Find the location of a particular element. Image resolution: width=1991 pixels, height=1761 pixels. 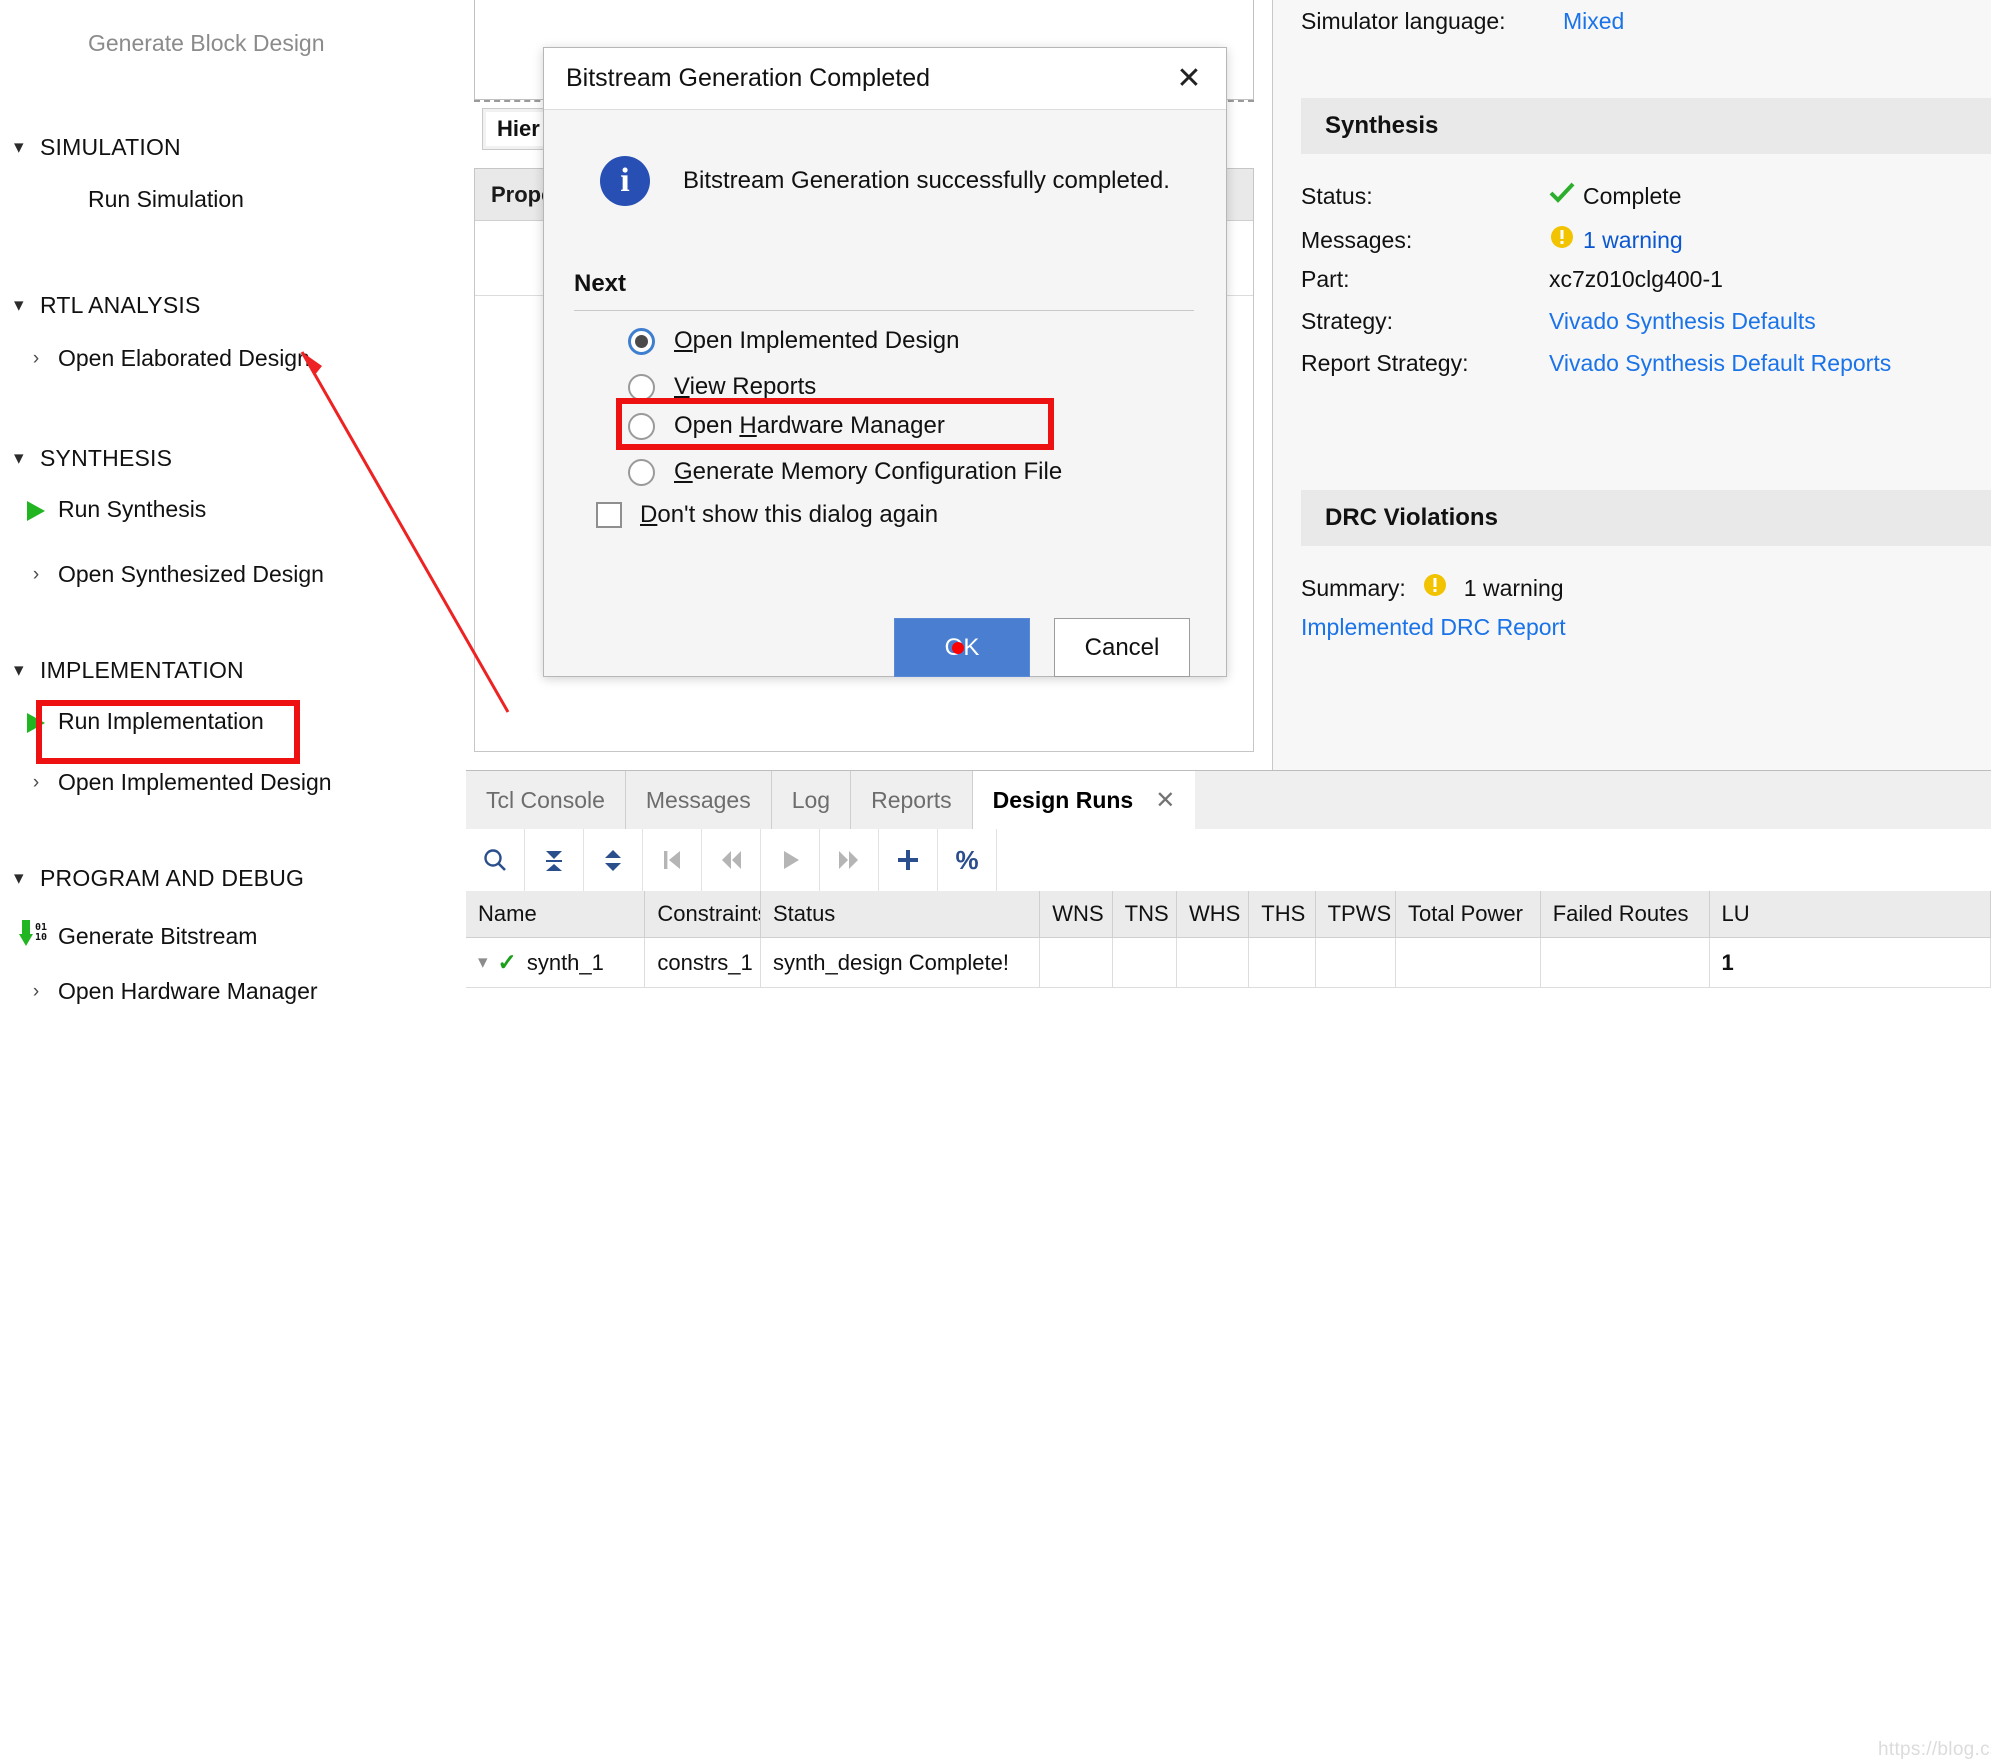

sidebar-item-run-simulation: Run Simulation is located at coordinates (129, 199).